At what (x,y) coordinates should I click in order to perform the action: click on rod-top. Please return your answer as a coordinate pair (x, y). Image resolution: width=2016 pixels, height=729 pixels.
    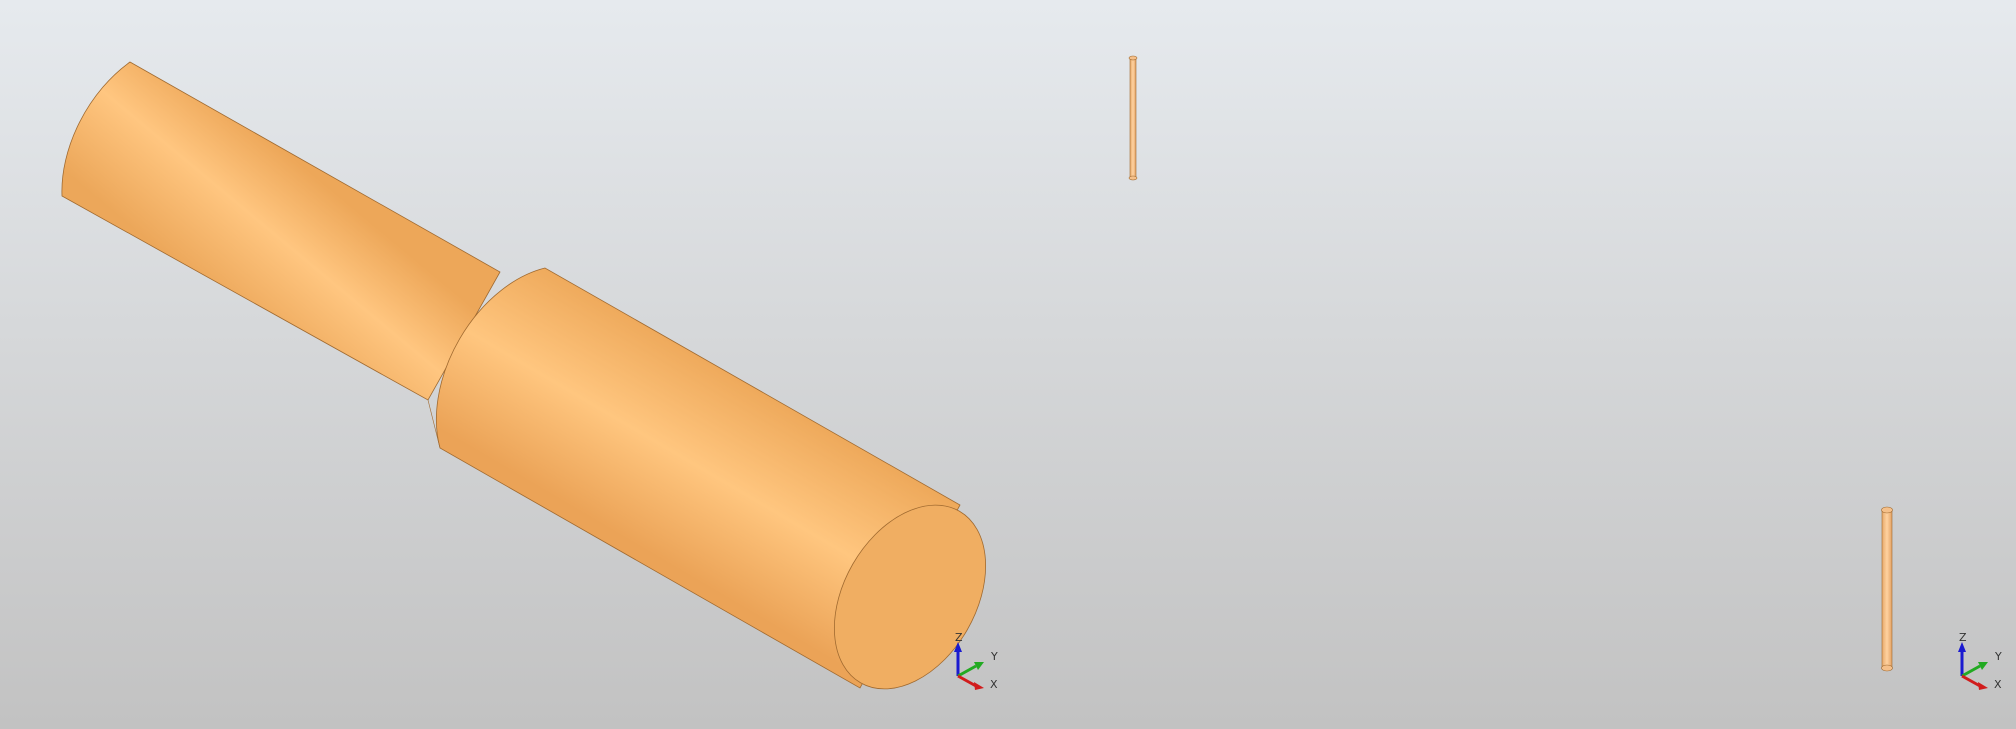
    Looking at the image, I should click on (1133, 118).